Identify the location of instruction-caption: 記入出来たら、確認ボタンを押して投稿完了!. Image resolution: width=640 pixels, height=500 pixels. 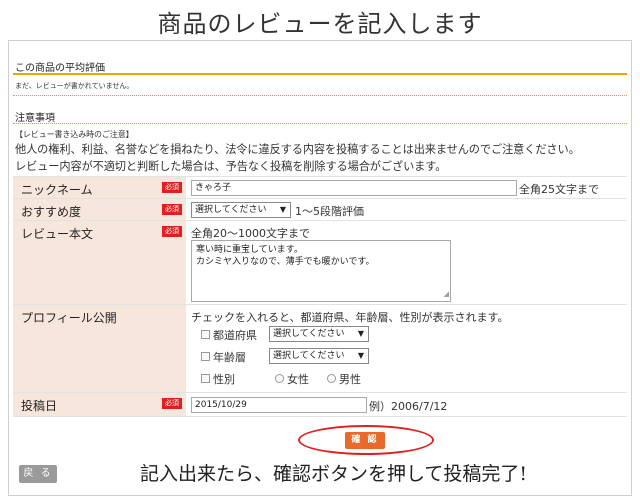
(334, 474).